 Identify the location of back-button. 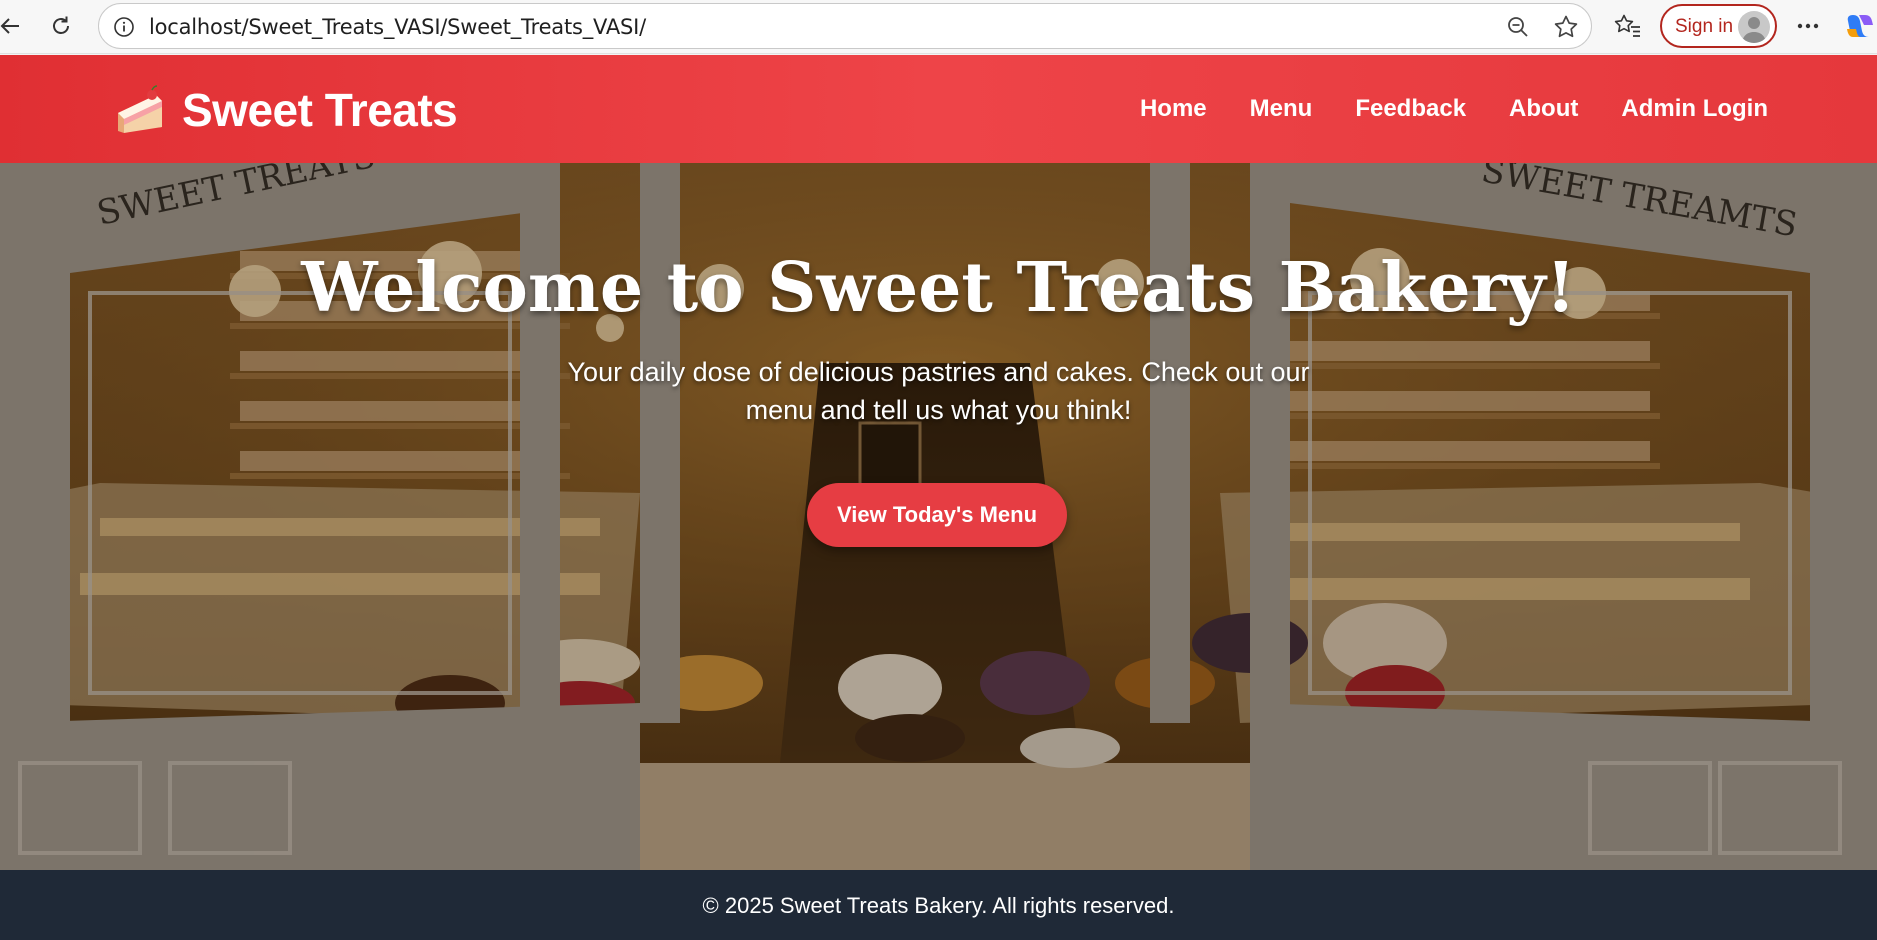
(14, 26).